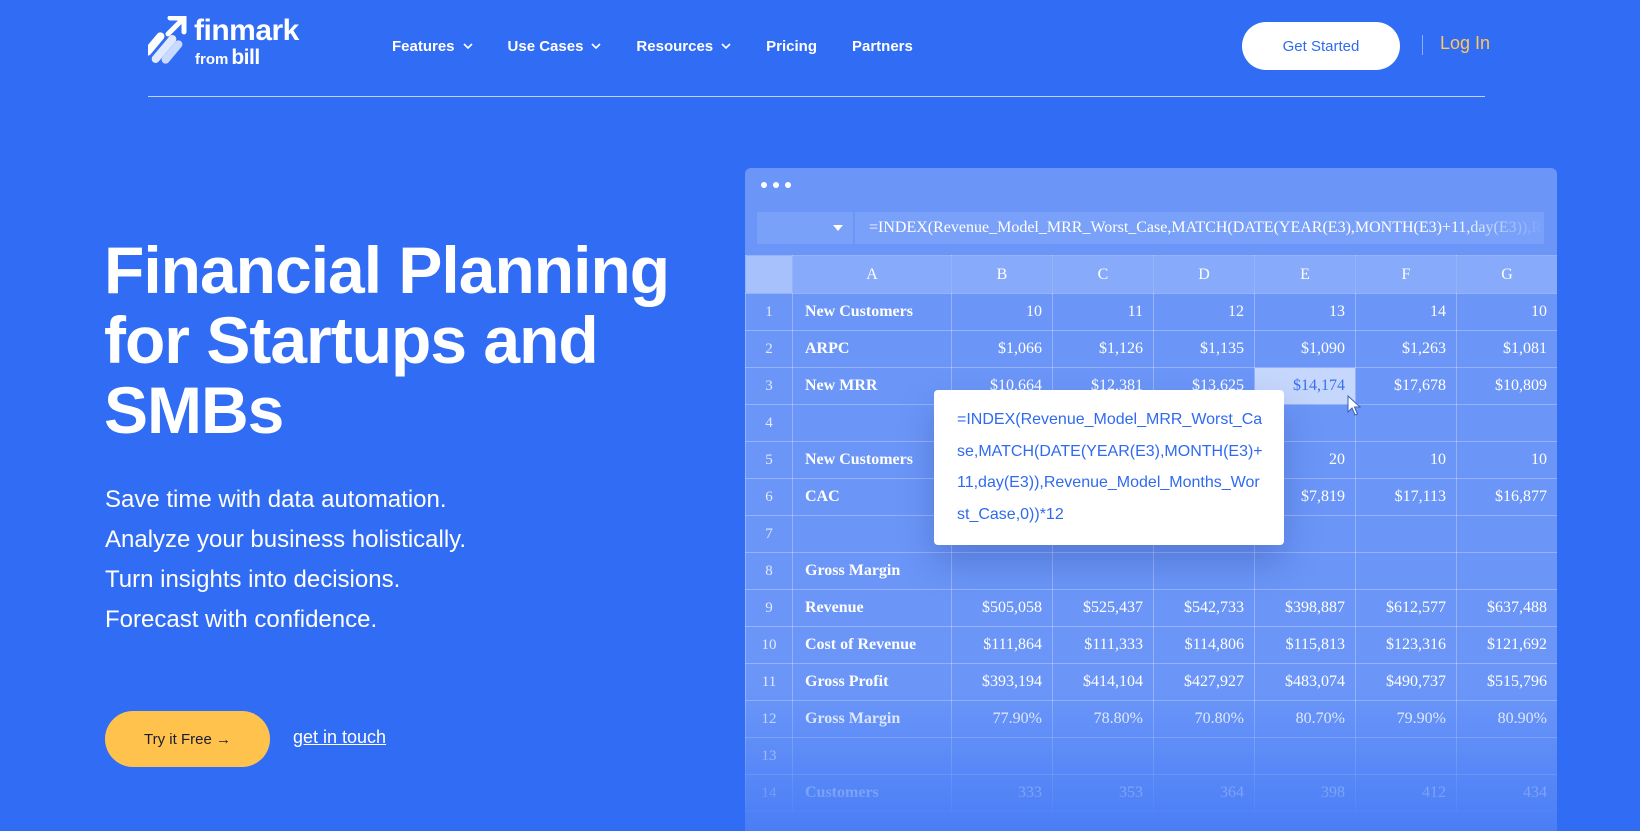 This screenshot has height=831, width=1640. Describe the element at coordinates (1204, 274) in the screenshot. I see `column-header: D` at that location.